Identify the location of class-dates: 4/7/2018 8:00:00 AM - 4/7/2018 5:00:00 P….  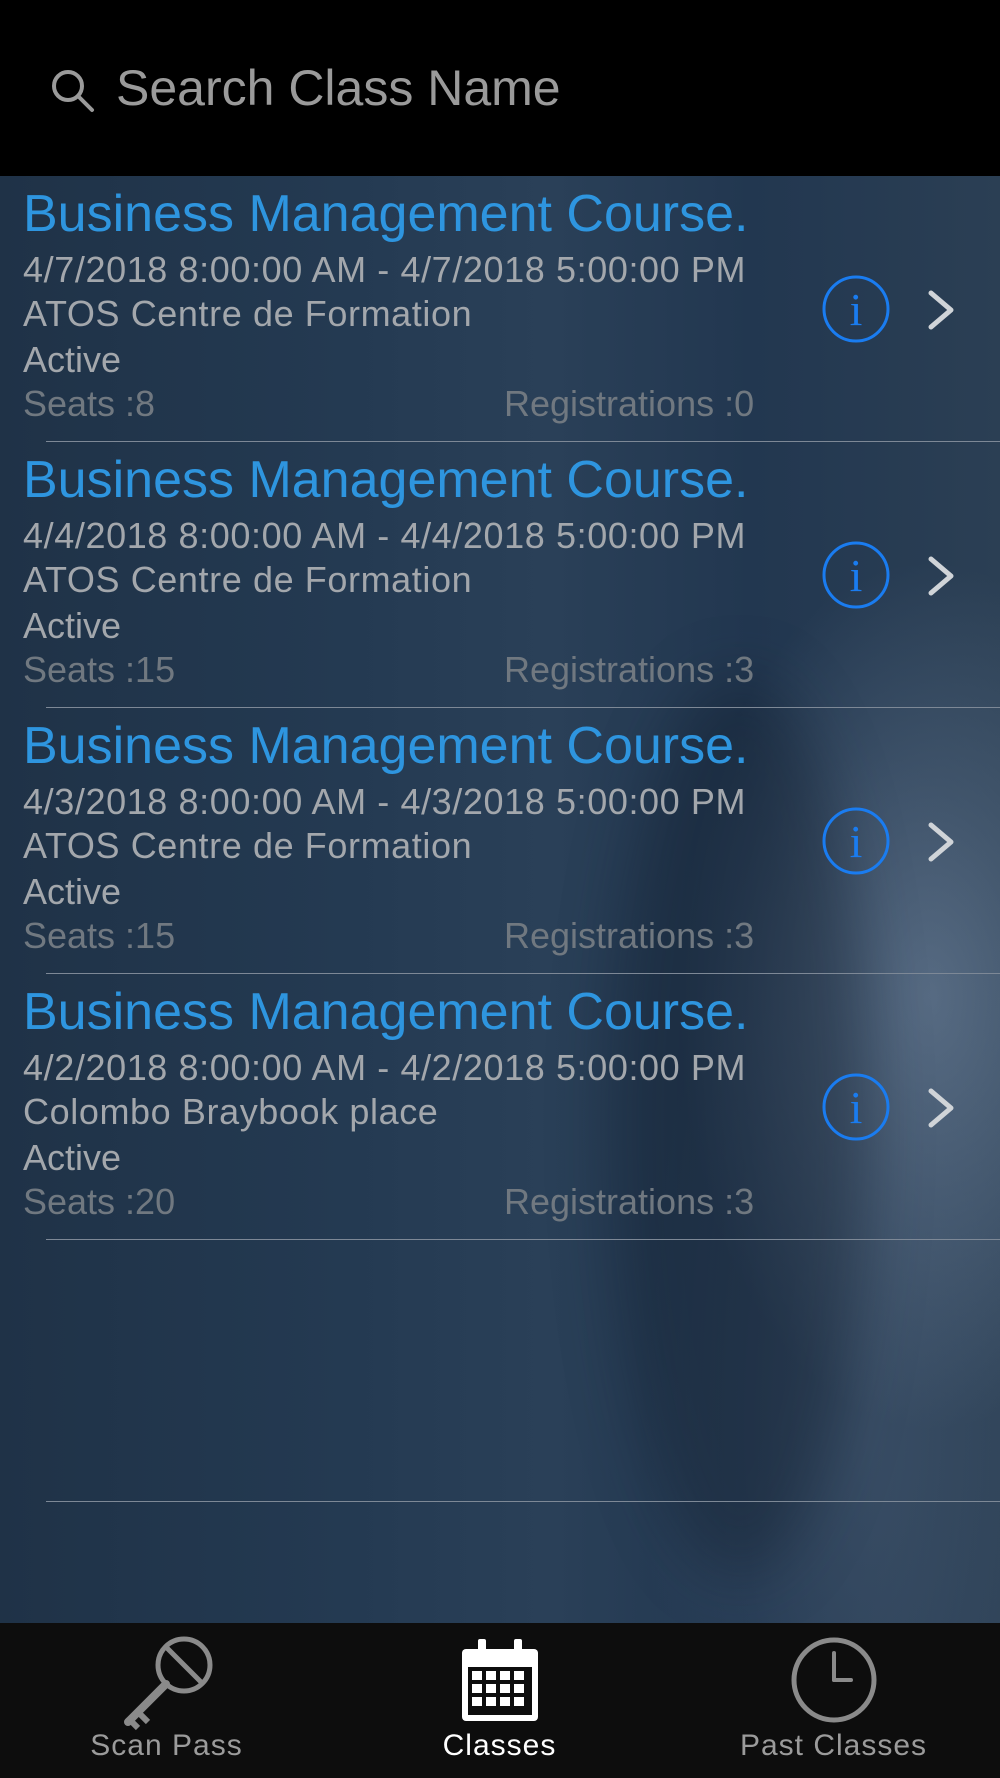
(385, 269).